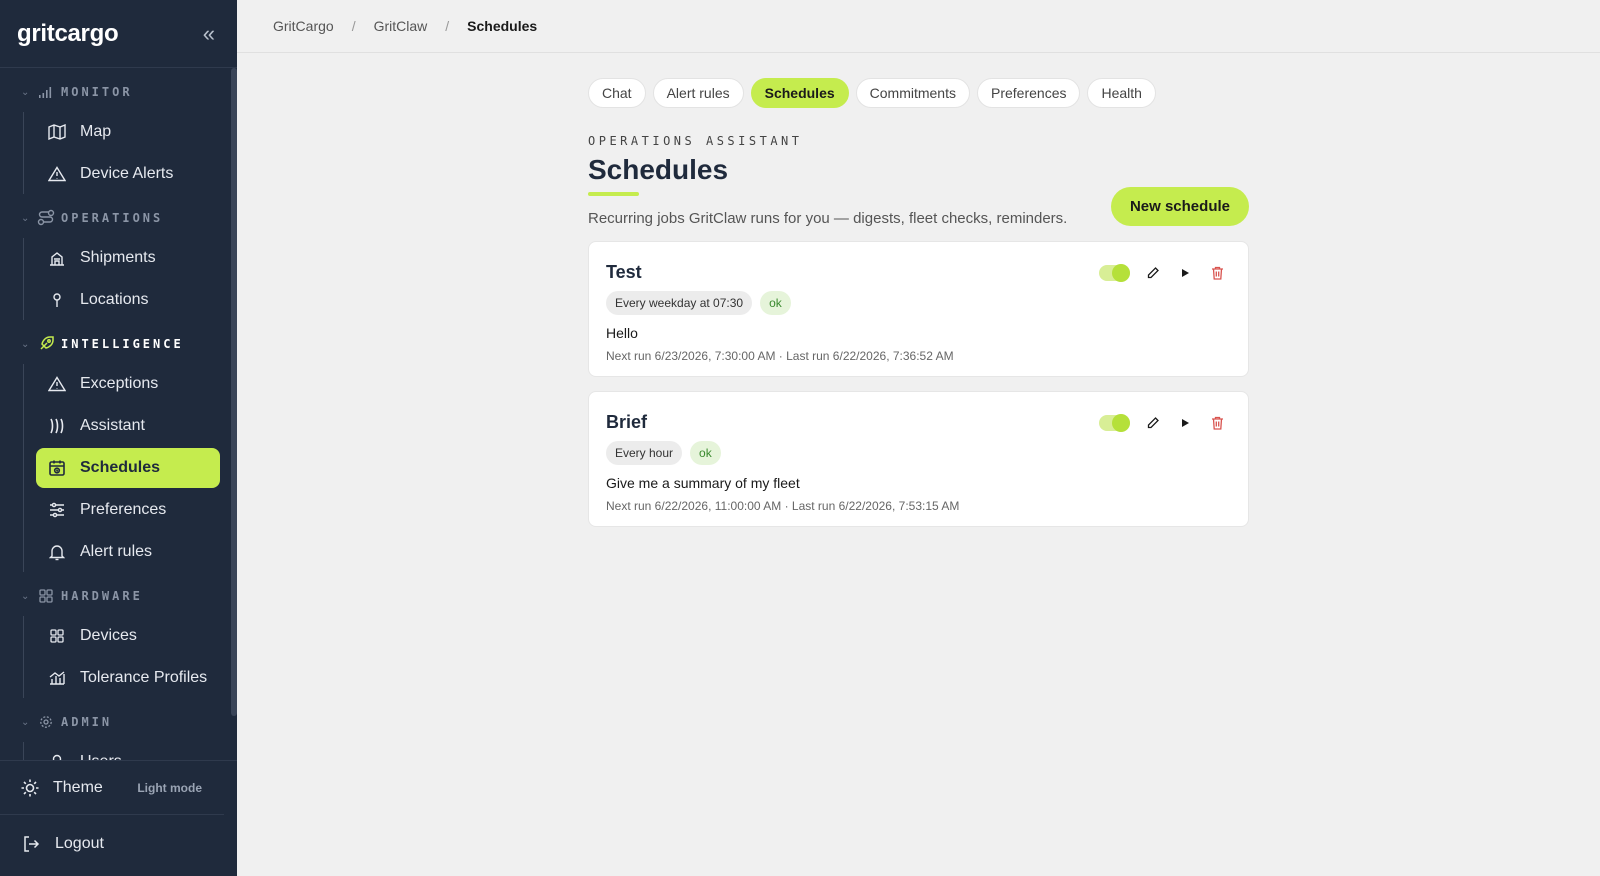 This screenshot has height=876, width=1600. Describe the element at coordinates (57, 468) in the screenshot. I see `calendar-icon` at that location.